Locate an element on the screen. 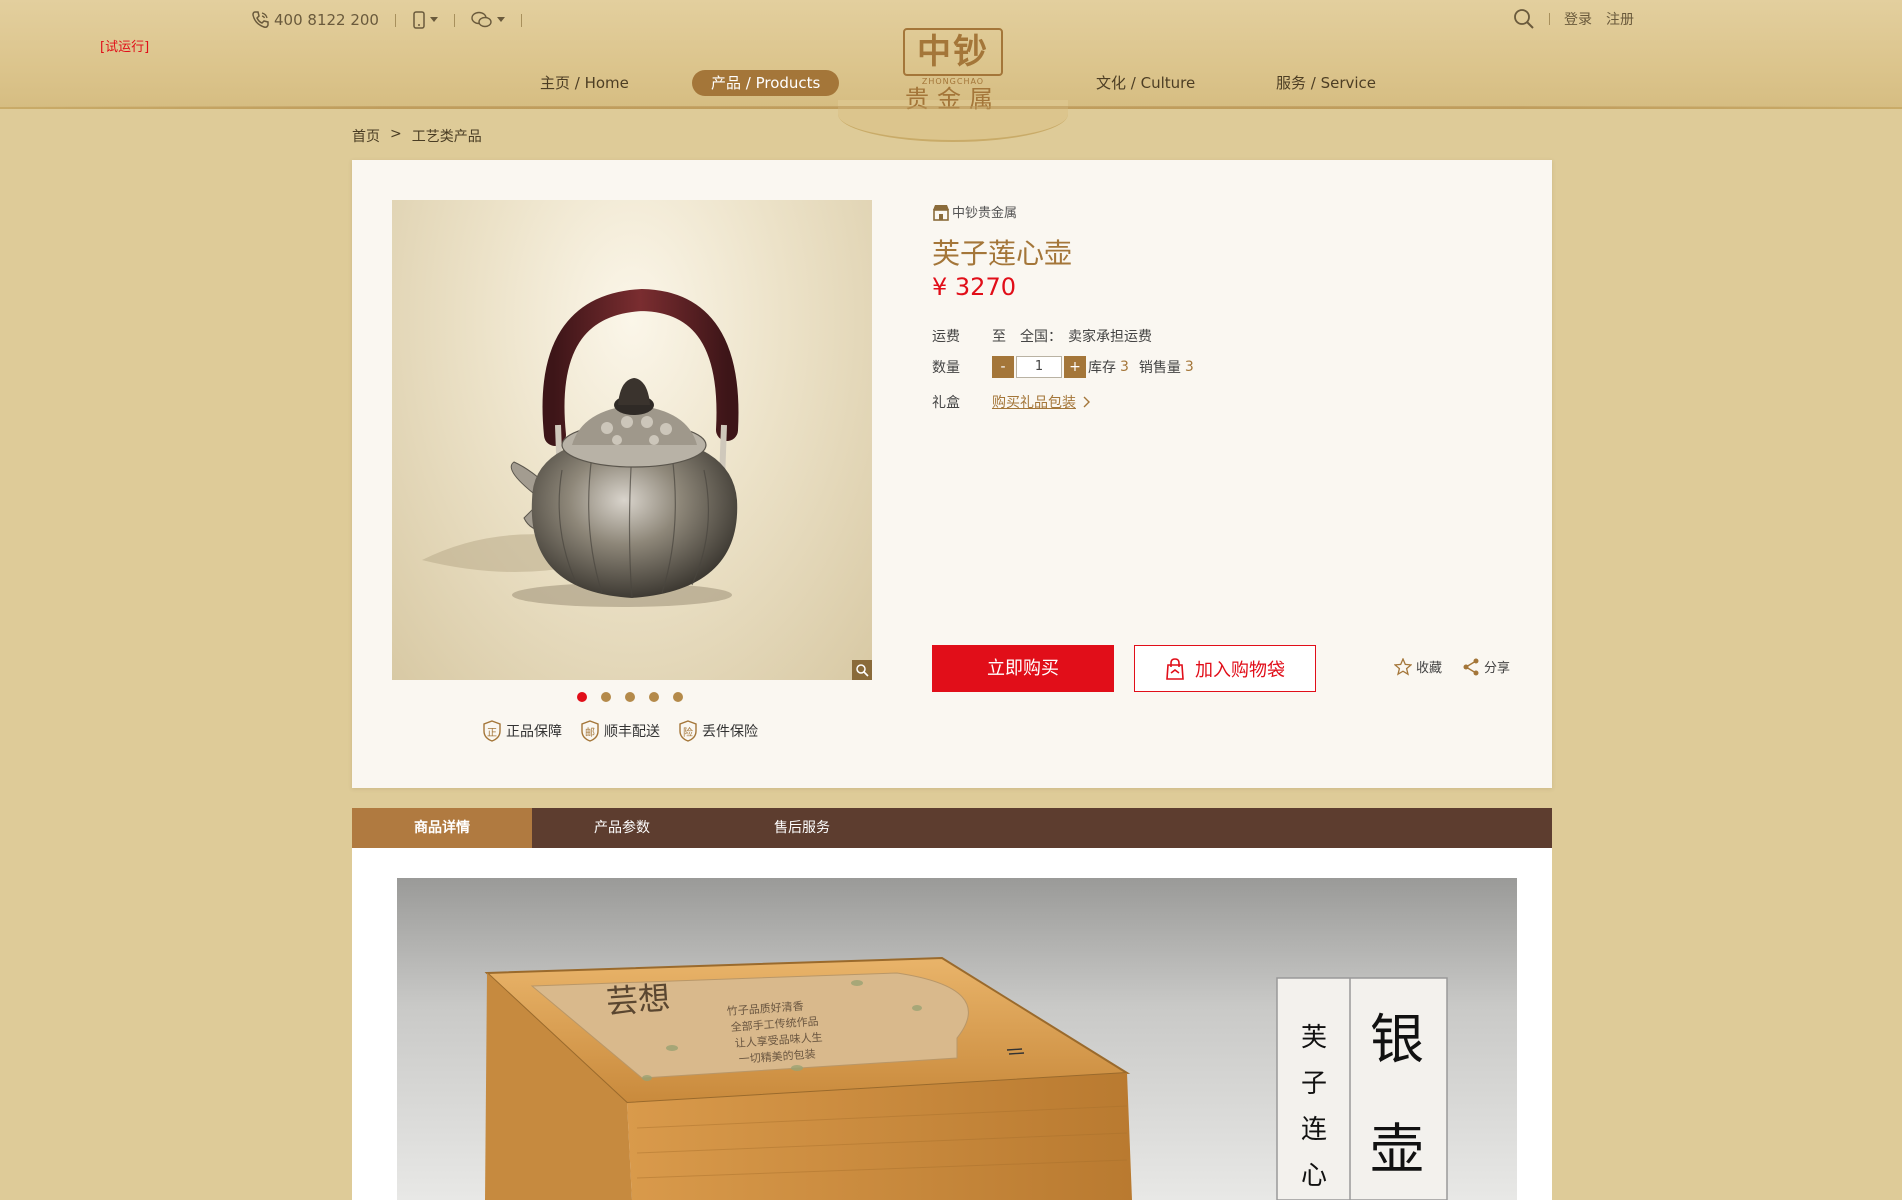 Image resolution: width=1902 pixels, height=1200 pixels. share-button: 分享 is located at coordinates (1486, 666).